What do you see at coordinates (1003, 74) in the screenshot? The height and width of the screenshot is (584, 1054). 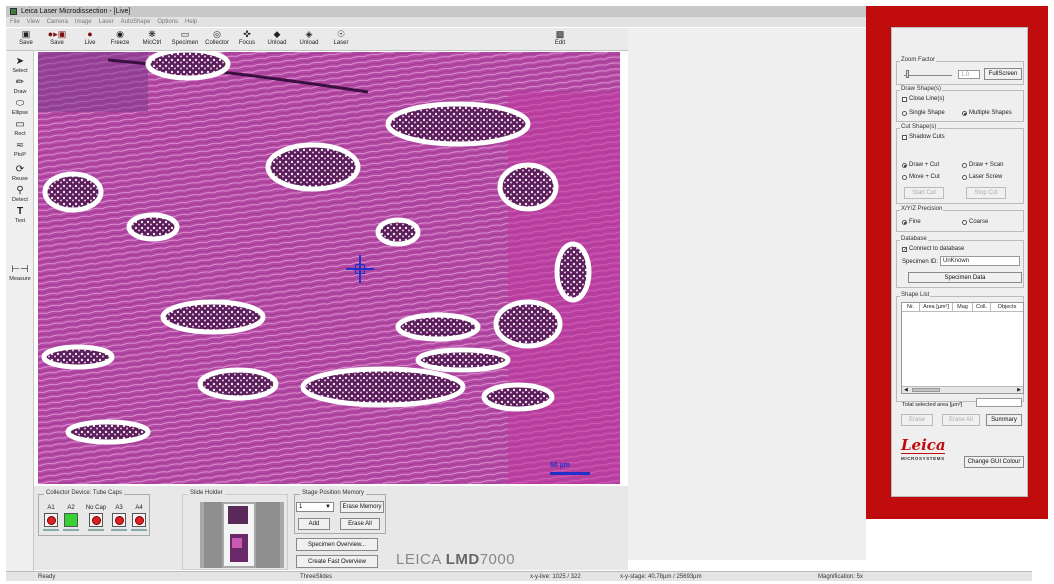 I see `fullscreen-button: FullScreen` at bounding box center [1003, 74].